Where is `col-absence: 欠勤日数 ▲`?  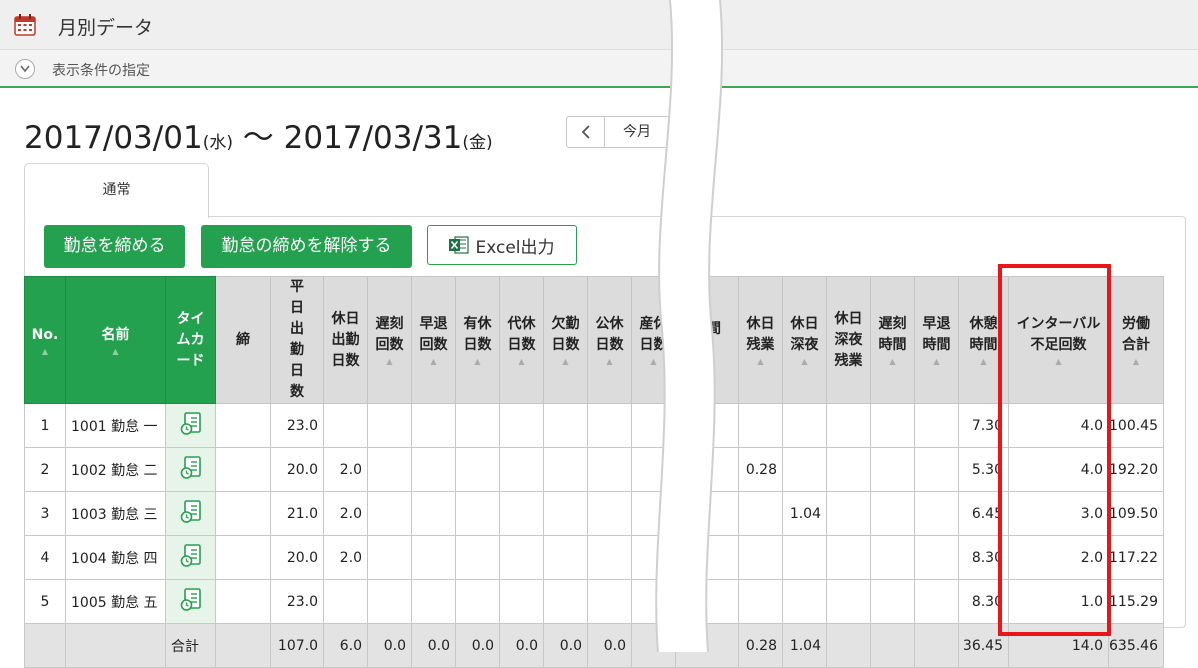 col-absence: 欠勤日数 ▲ is located at coordinates (565, 340).